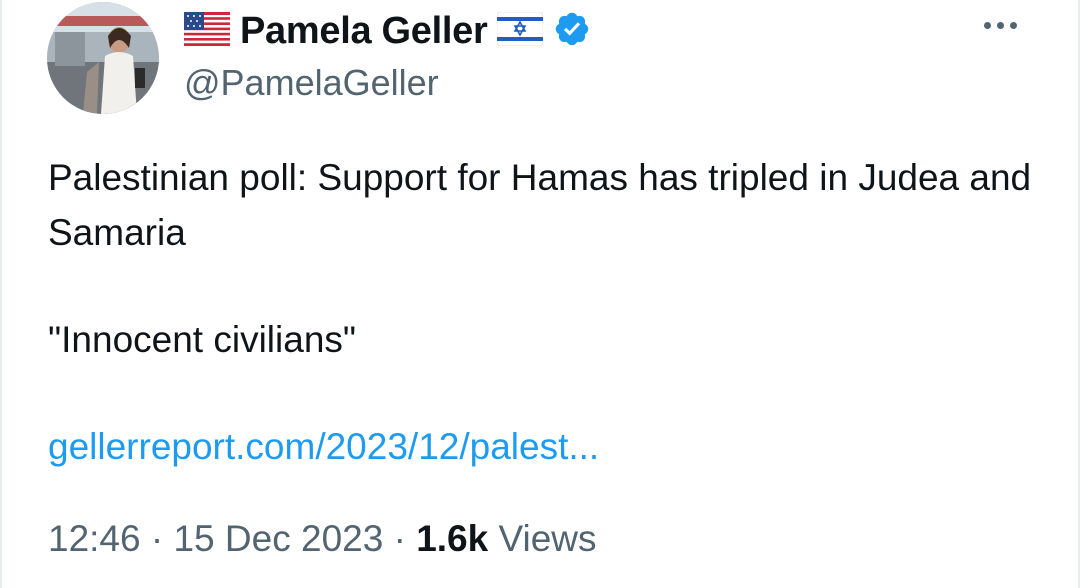 Image resolution: width=1080 pixels, height=588 pixels. I want to click on verified-badge-icon, so click(572, 31).